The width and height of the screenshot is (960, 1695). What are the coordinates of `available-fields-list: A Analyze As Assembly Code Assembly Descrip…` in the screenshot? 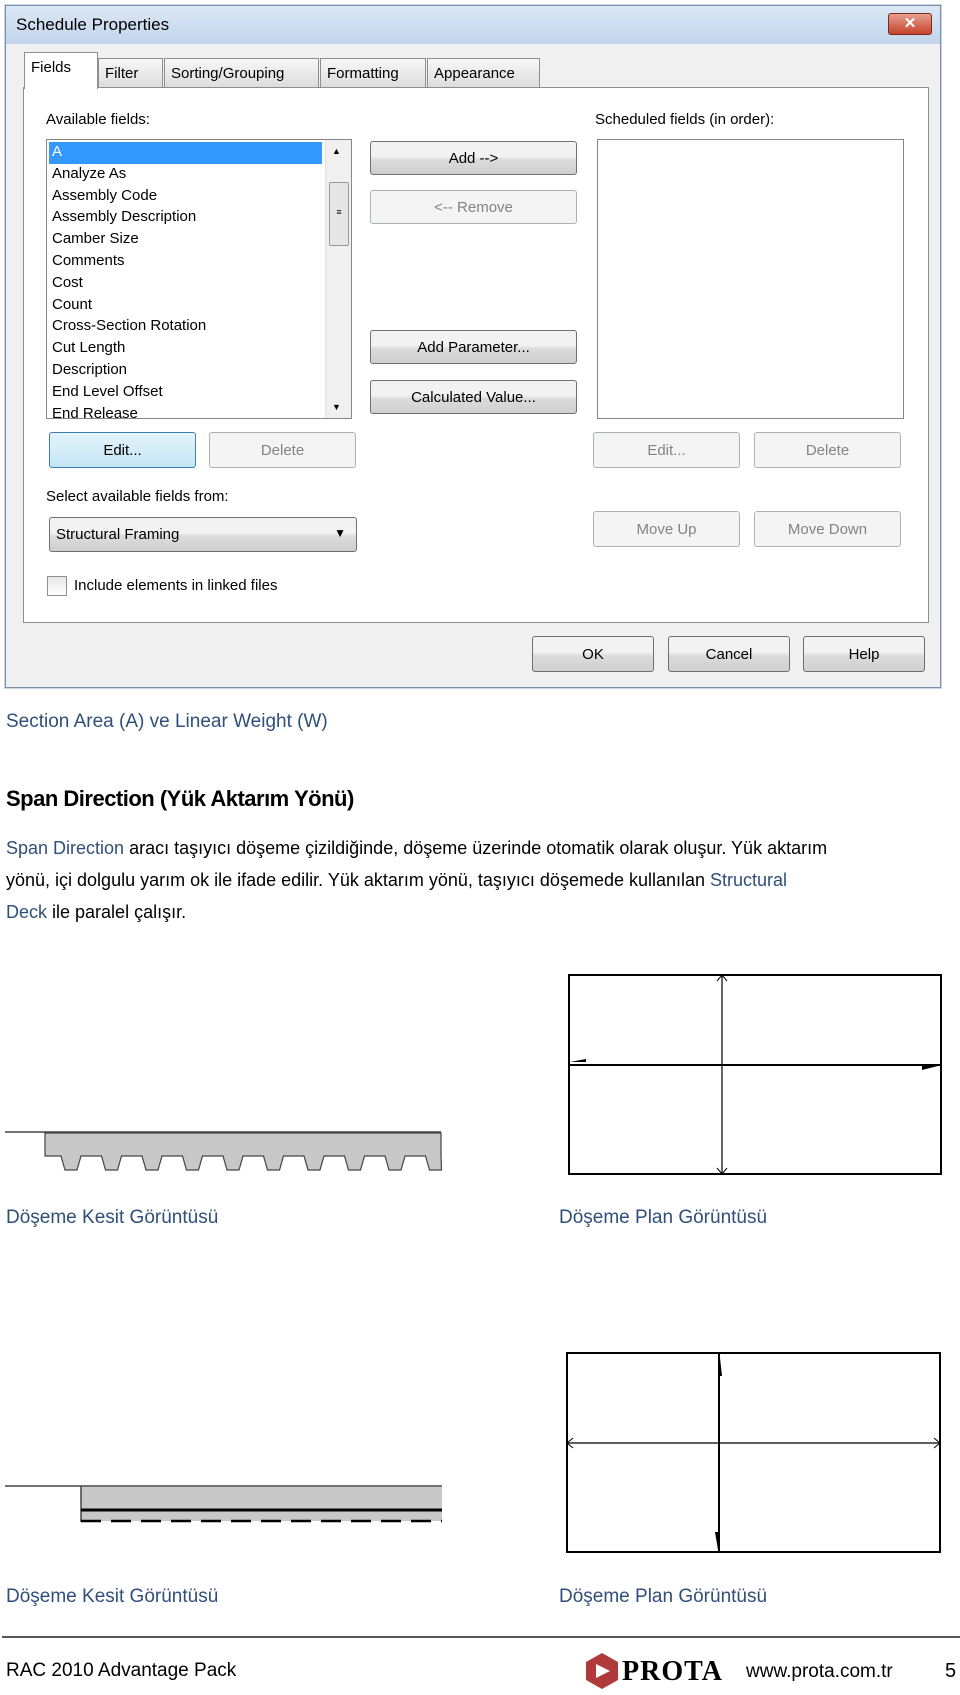 It's located at (199, 279).